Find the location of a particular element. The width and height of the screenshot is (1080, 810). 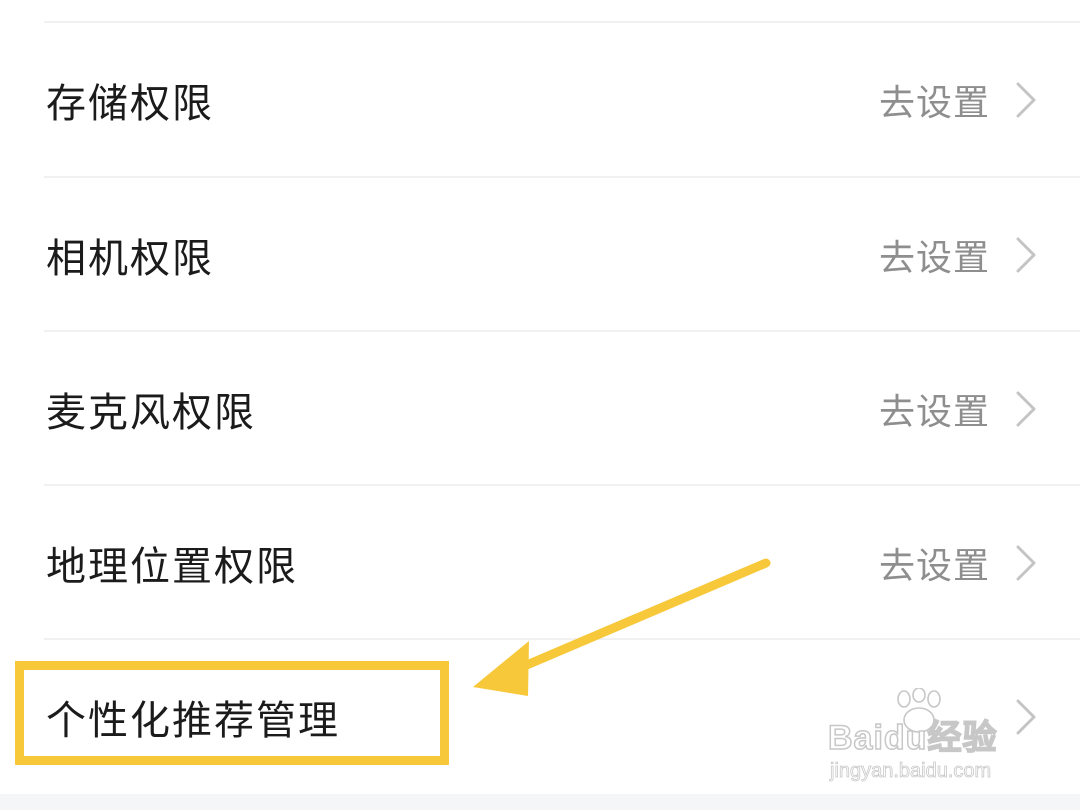

bottom-strip is located at coordinates (540, 802).